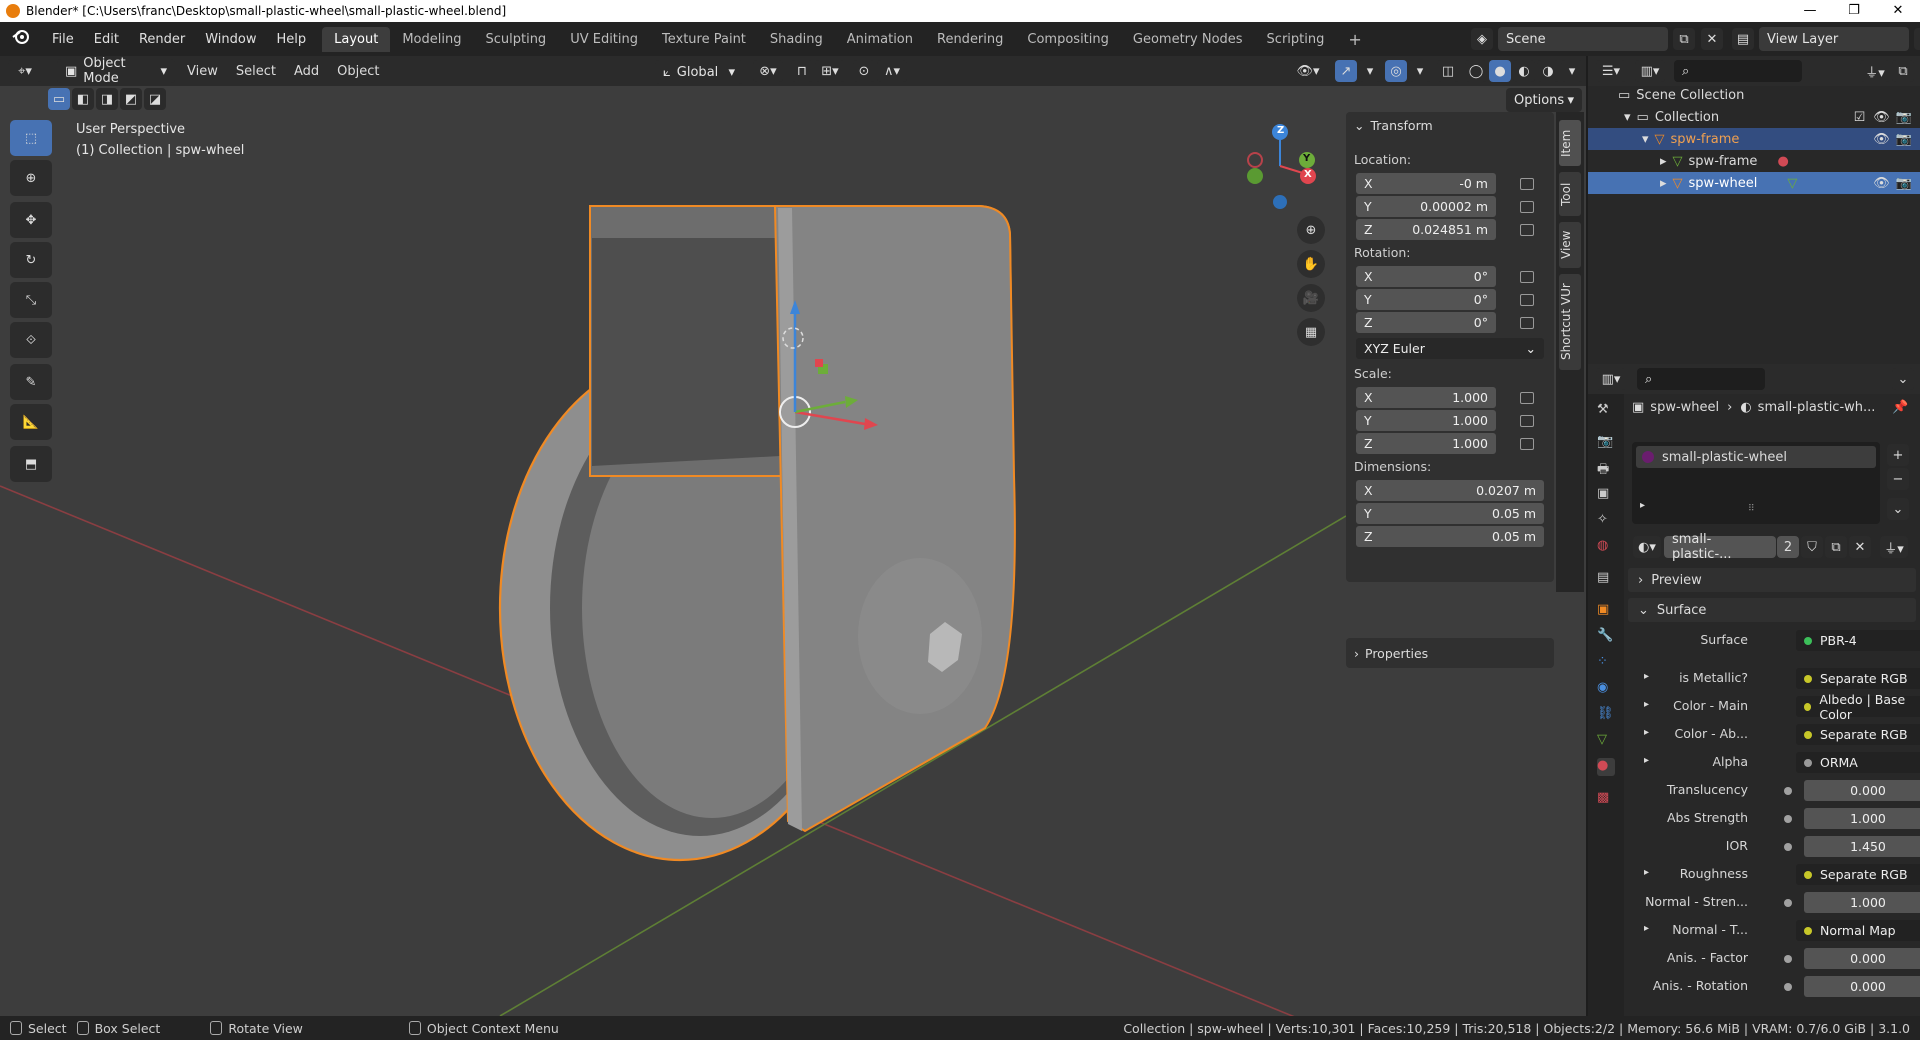 Image resolution: width=1920 pixels, height=1040 pixels. What do you see at coordinates (1650, 71) in the screenshot?
I see `display-mode-icon: ▥▾` at bounding box center [1650, 71].